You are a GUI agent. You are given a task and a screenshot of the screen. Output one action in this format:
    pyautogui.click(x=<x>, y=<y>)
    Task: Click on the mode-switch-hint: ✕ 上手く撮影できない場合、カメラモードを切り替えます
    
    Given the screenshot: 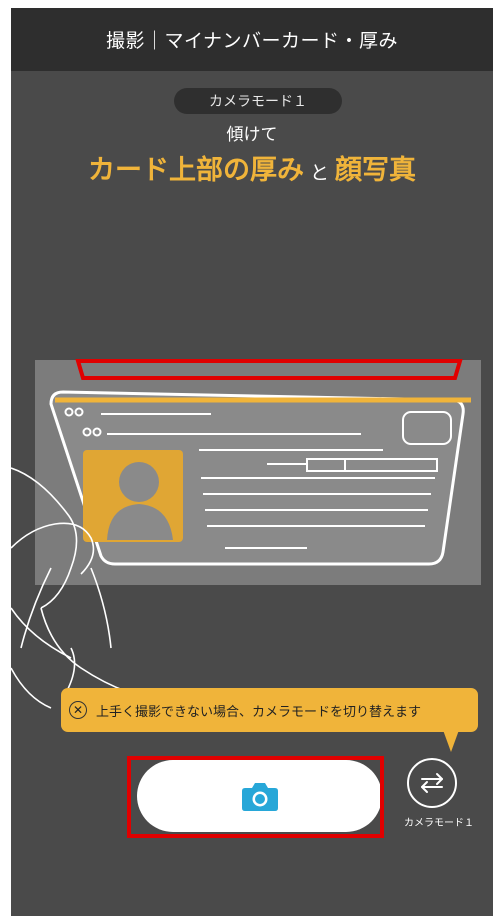 What is the action you would take?
    pyautogui.click(x=269, y=710)
    